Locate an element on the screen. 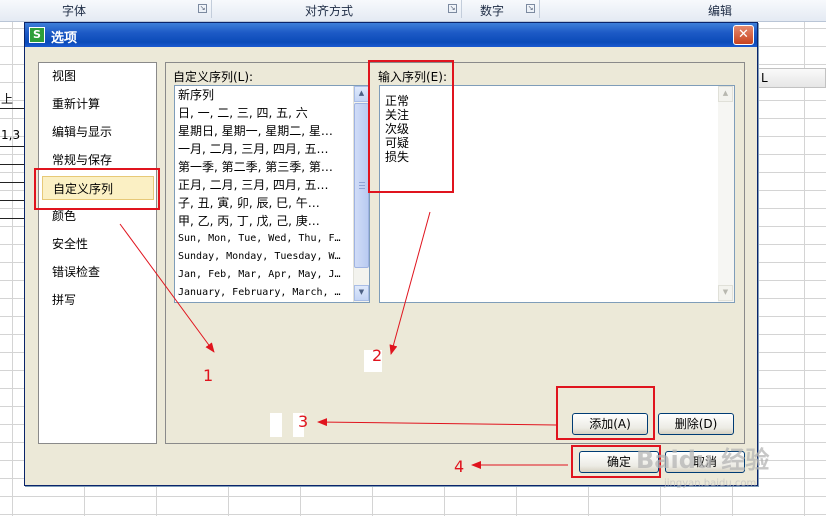  nav-item-edit-display: 编辑与显示 is located at coordinates (97, 132).